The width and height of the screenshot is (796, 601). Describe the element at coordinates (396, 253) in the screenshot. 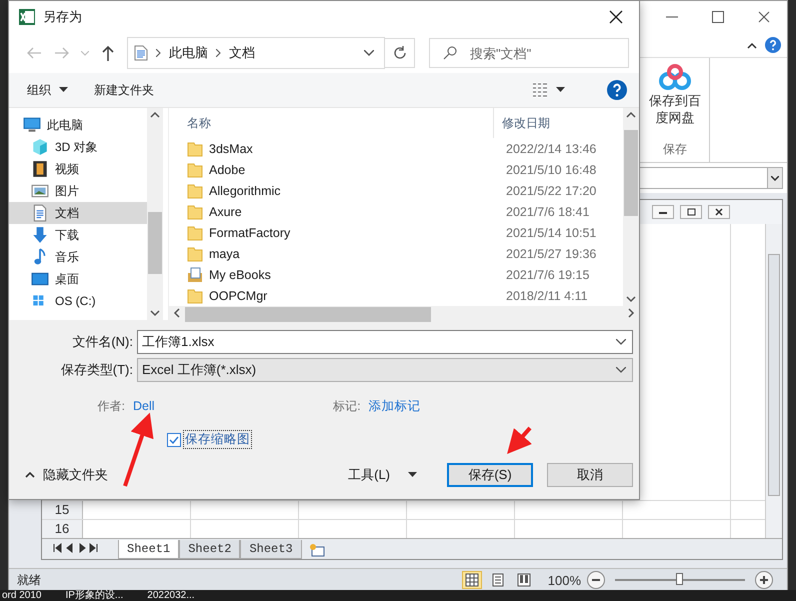

I see `file-row: maya 2021/5/27 19:36` at that location.